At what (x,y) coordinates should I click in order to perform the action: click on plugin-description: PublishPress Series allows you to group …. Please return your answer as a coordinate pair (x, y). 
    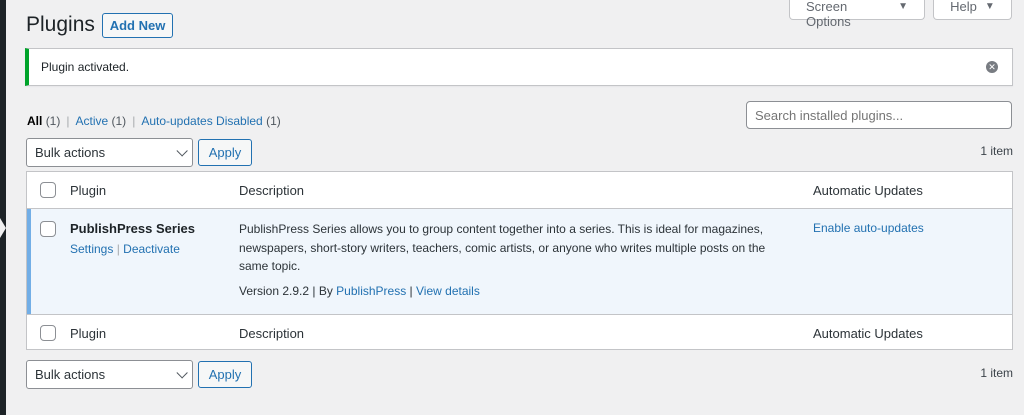
    Looking at the image, I should click on (502, 247).